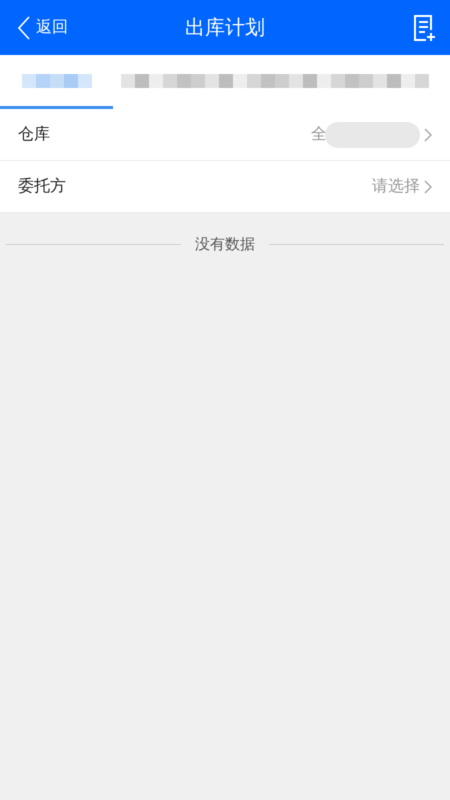  What do you see at coordinates (225, 135) in the screenshot?
I see `form-row: 仓库 全` at bounding box center [225, 135].